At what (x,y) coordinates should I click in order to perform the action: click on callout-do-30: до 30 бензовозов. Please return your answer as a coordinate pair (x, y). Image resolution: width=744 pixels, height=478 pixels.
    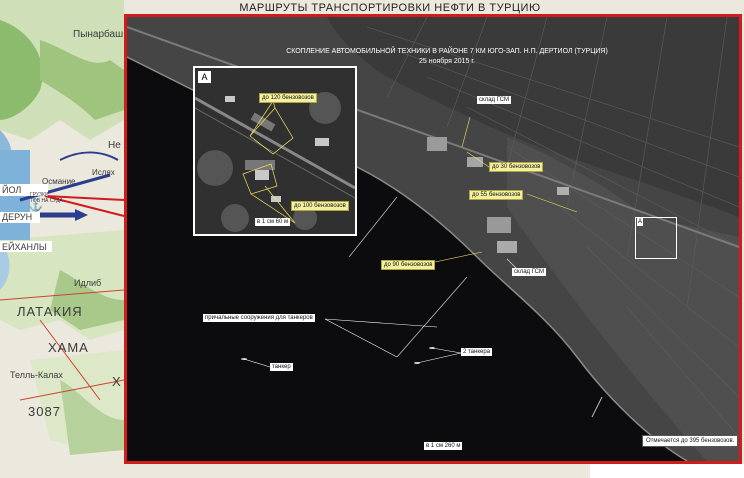
    Looking at the image, I should click on (516, 167).